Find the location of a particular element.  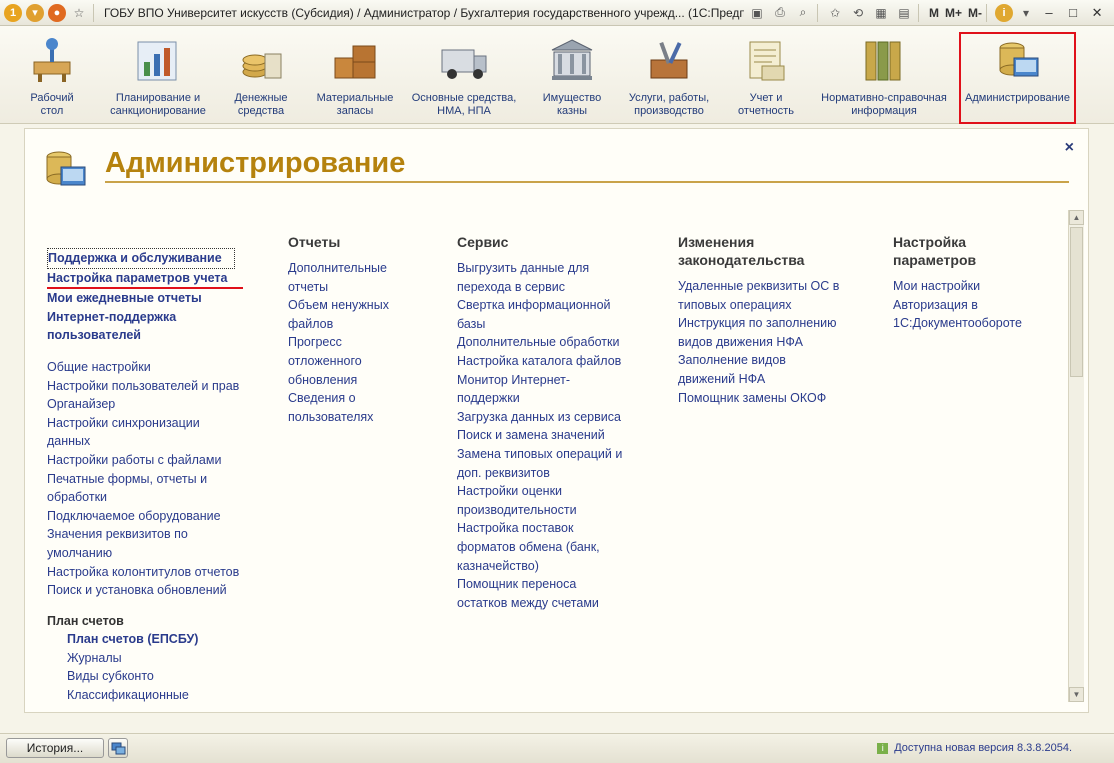

section-label: Имущество казны is located at coordinates (572, 104).